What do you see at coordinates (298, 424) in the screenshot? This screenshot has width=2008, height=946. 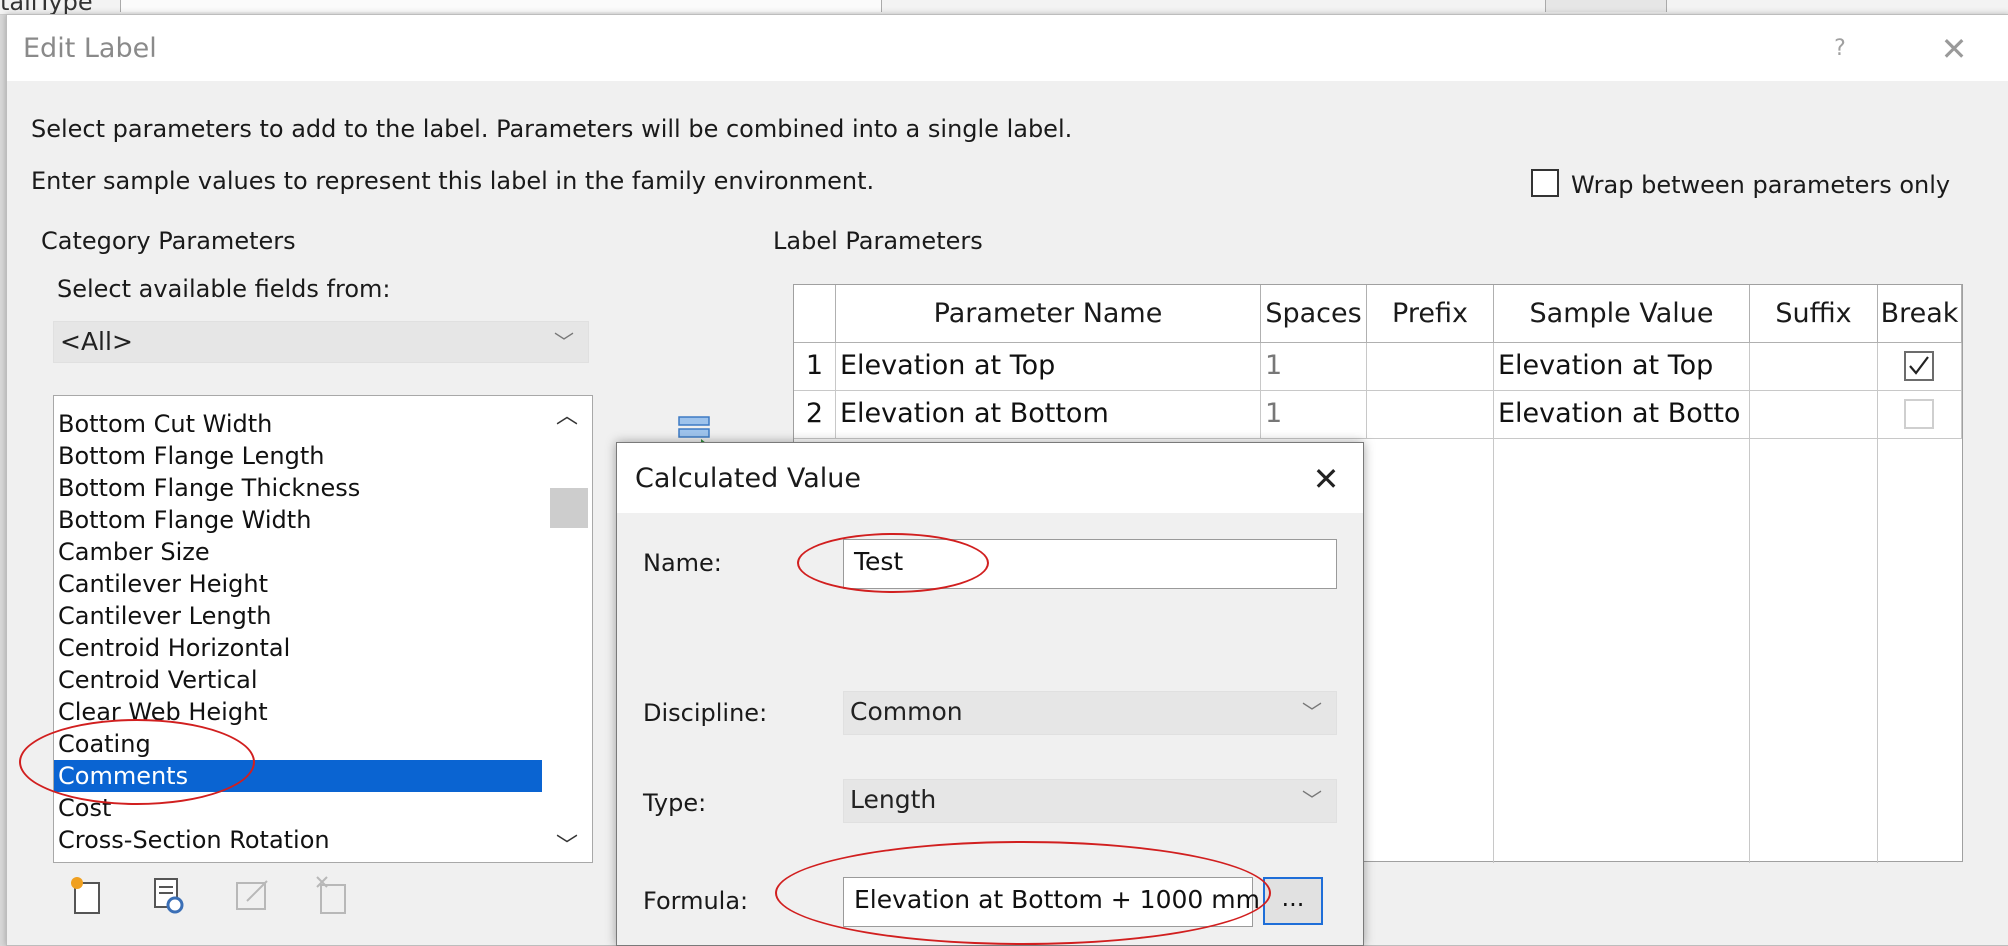 I see `list-item: Bottom Cut Width` at bounding box center [298, 424].